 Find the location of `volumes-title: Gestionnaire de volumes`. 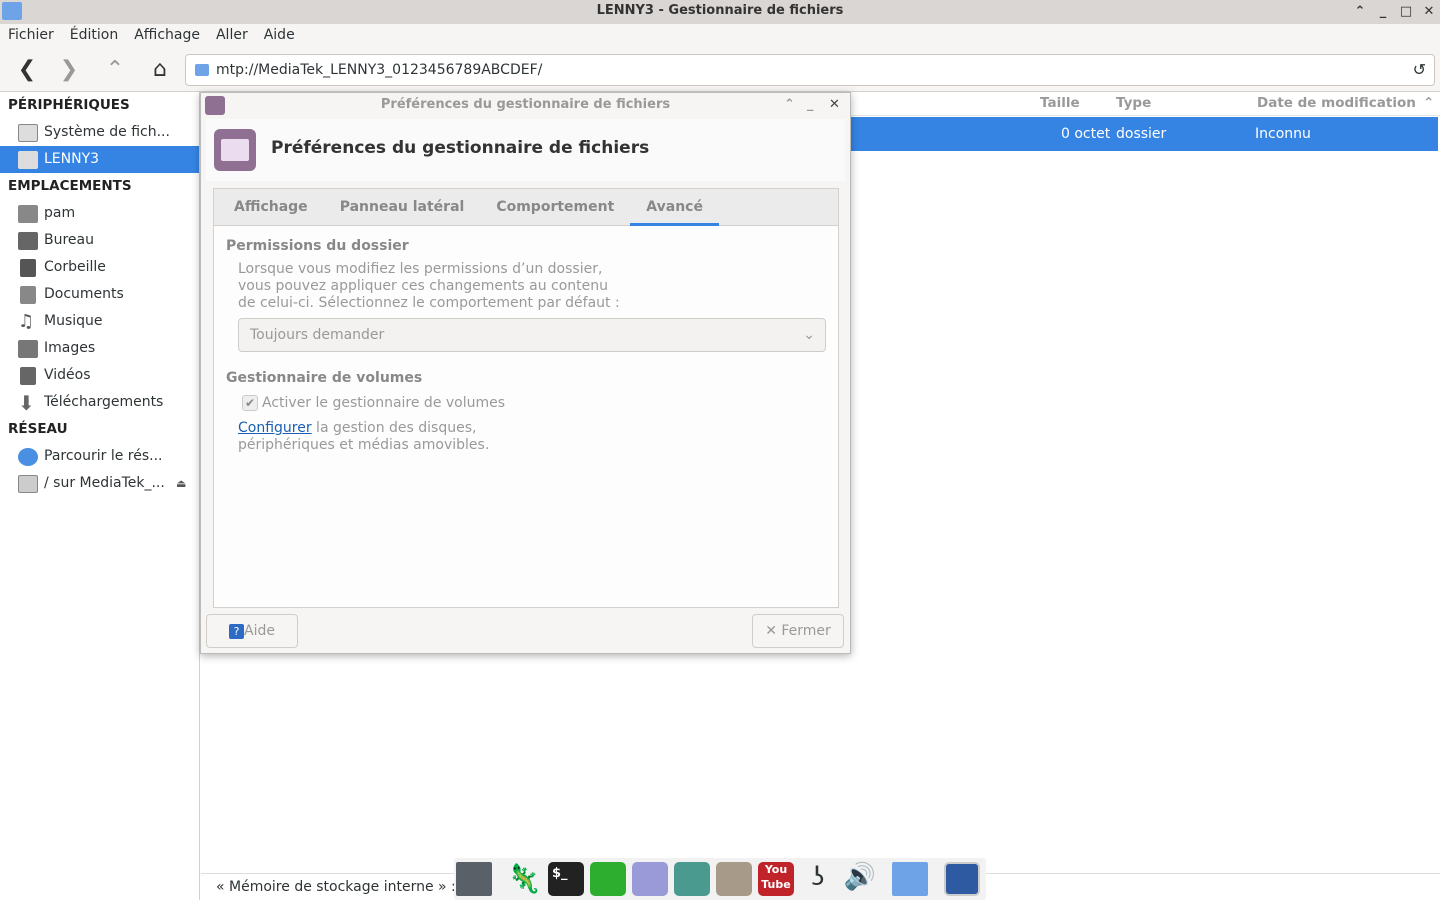

volumes-title: Gestionnaire de volumes is located at coordinates (324, 378).